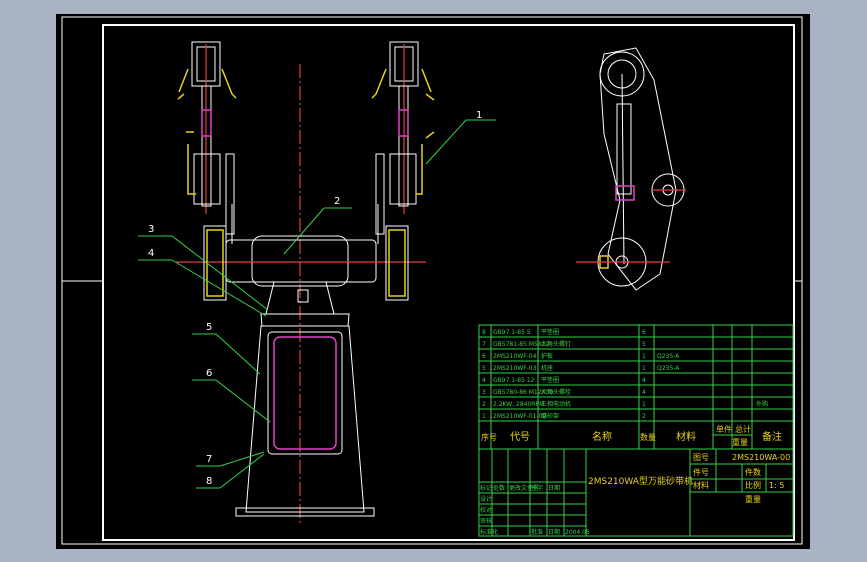 The height and width of the screenshot is (562, 867). What do you see at coordinates (648, 437) in the screenshot?
I see `hdr-qty: 数量` at bounding box center [648, 437].